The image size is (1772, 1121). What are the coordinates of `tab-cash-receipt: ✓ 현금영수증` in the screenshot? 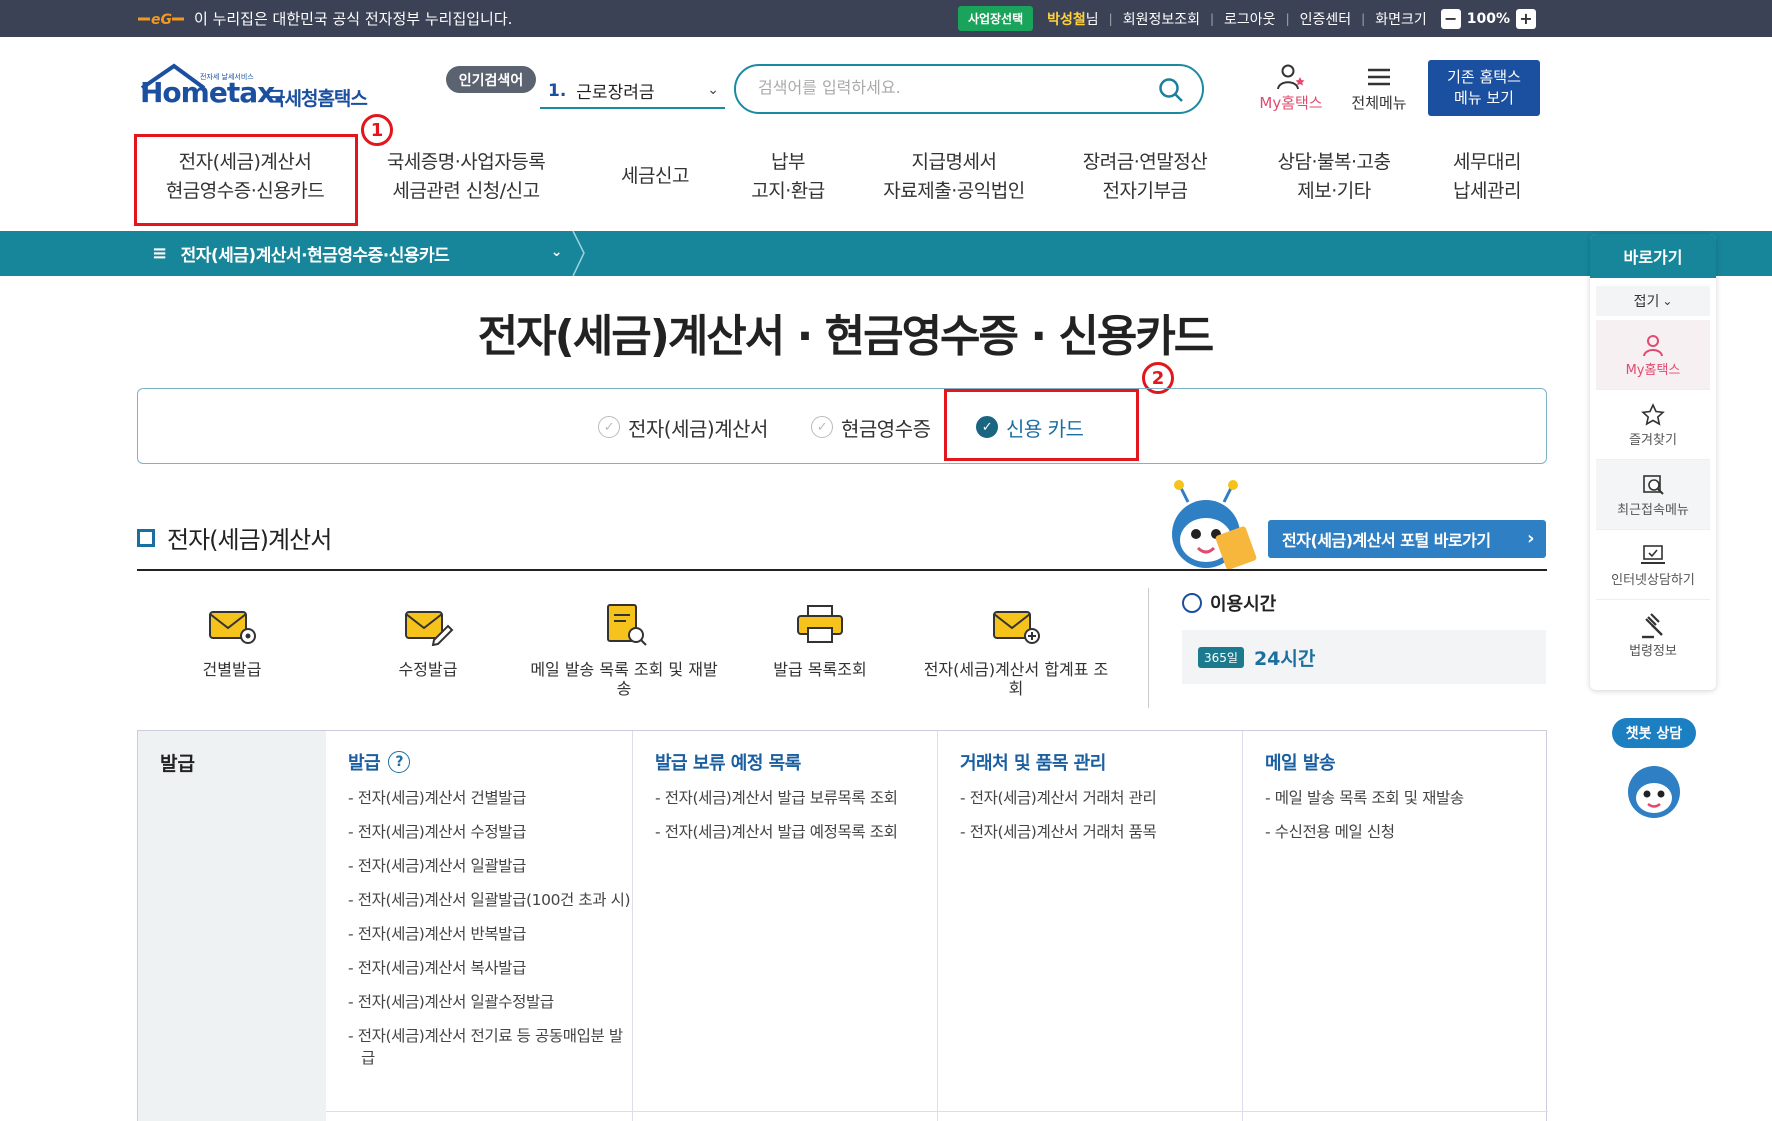 It's located at (871, 427).